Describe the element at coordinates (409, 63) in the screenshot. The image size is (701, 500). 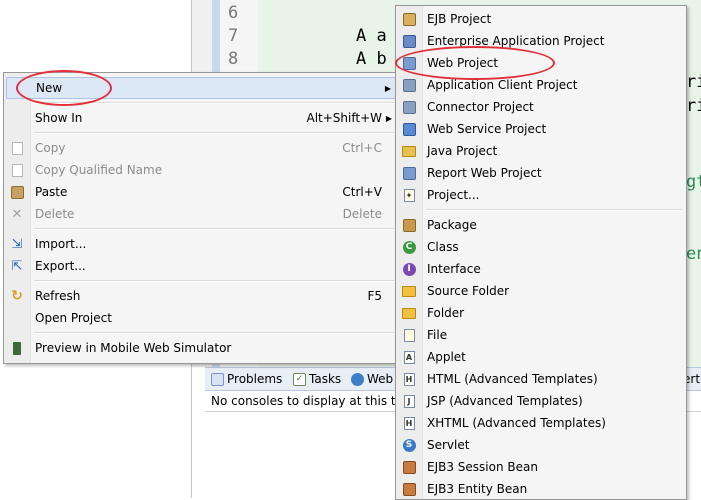
I see `web-project-icon` at that location.